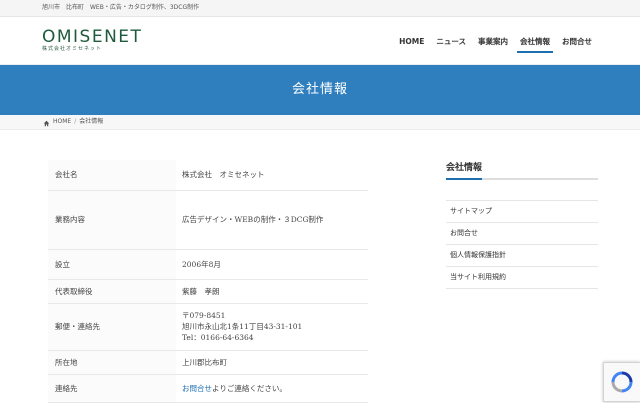 This screenshot has width=640, height=403. What do you see at coordinates (522, 170) in the screenshot?
I see `sidebar-title: 会社情報` at bounding box center [522, 170].